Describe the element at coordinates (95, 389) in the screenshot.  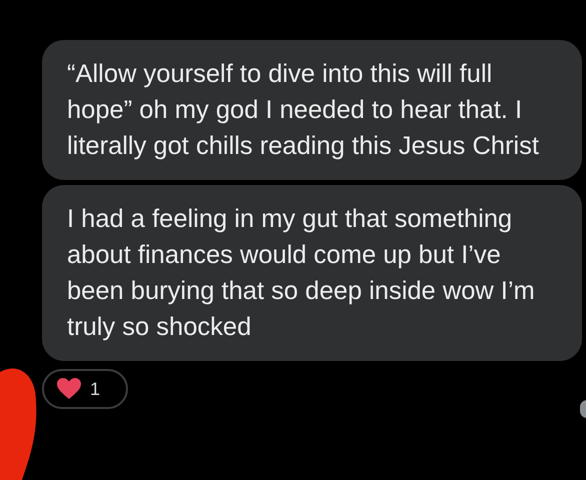
I see `reaction-count: 1` at that location.